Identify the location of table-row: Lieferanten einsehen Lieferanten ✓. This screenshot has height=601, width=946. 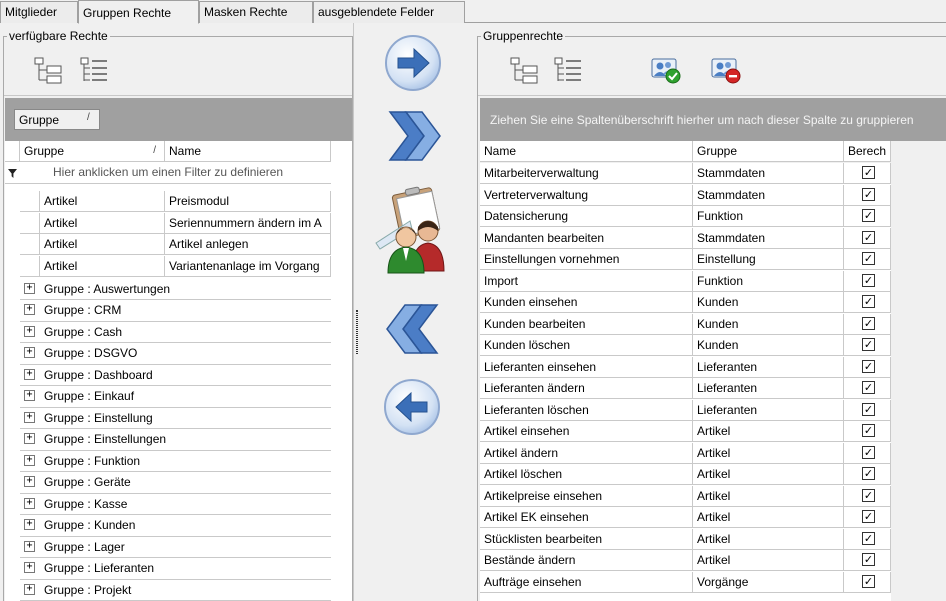
(685, 367).